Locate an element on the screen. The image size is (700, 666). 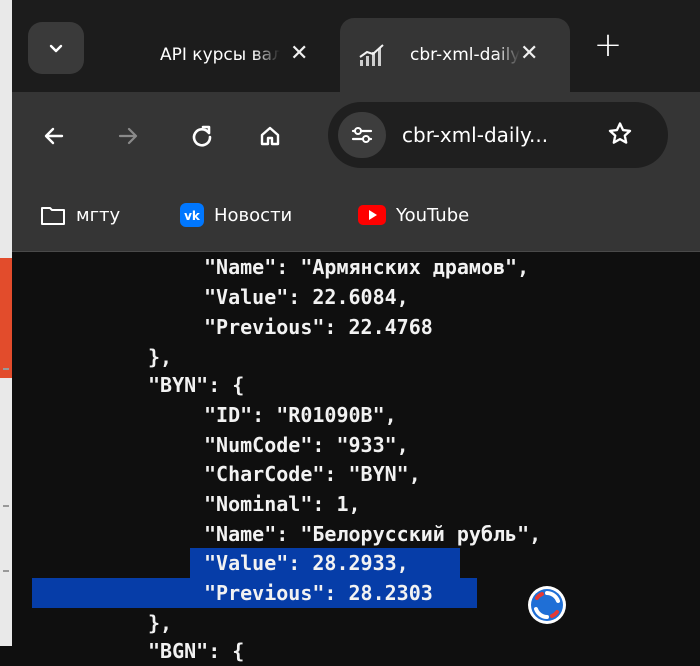
json-line: "BGN": { is located at coordinates (196, 651).